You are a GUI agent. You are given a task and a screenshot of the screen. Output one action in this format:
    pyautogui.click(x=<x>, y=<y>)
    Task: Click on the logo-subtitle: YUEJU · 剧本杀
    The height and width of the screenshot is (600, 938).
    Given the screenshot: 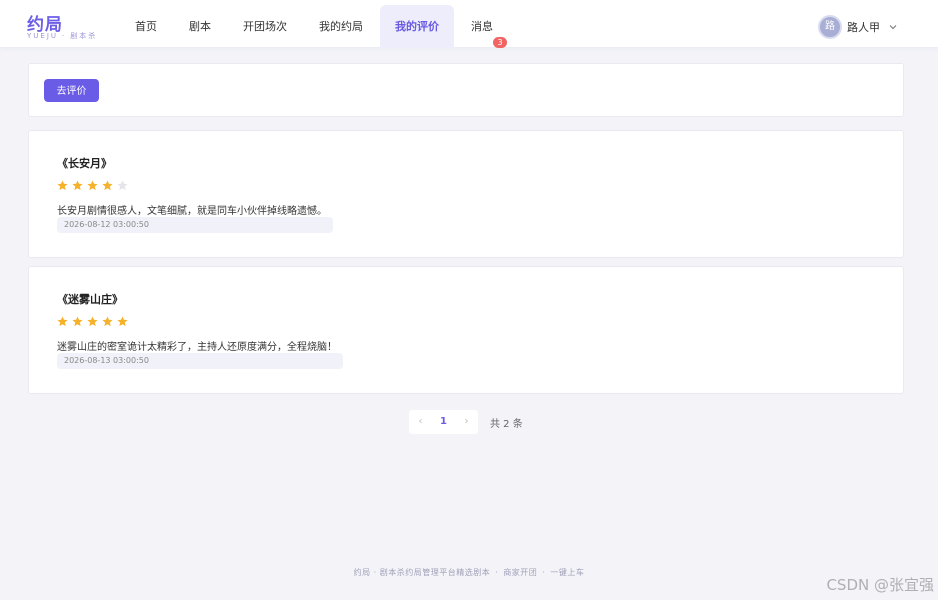 What is the action you would take?
    pyautogui.click(x=62, y=36)
    